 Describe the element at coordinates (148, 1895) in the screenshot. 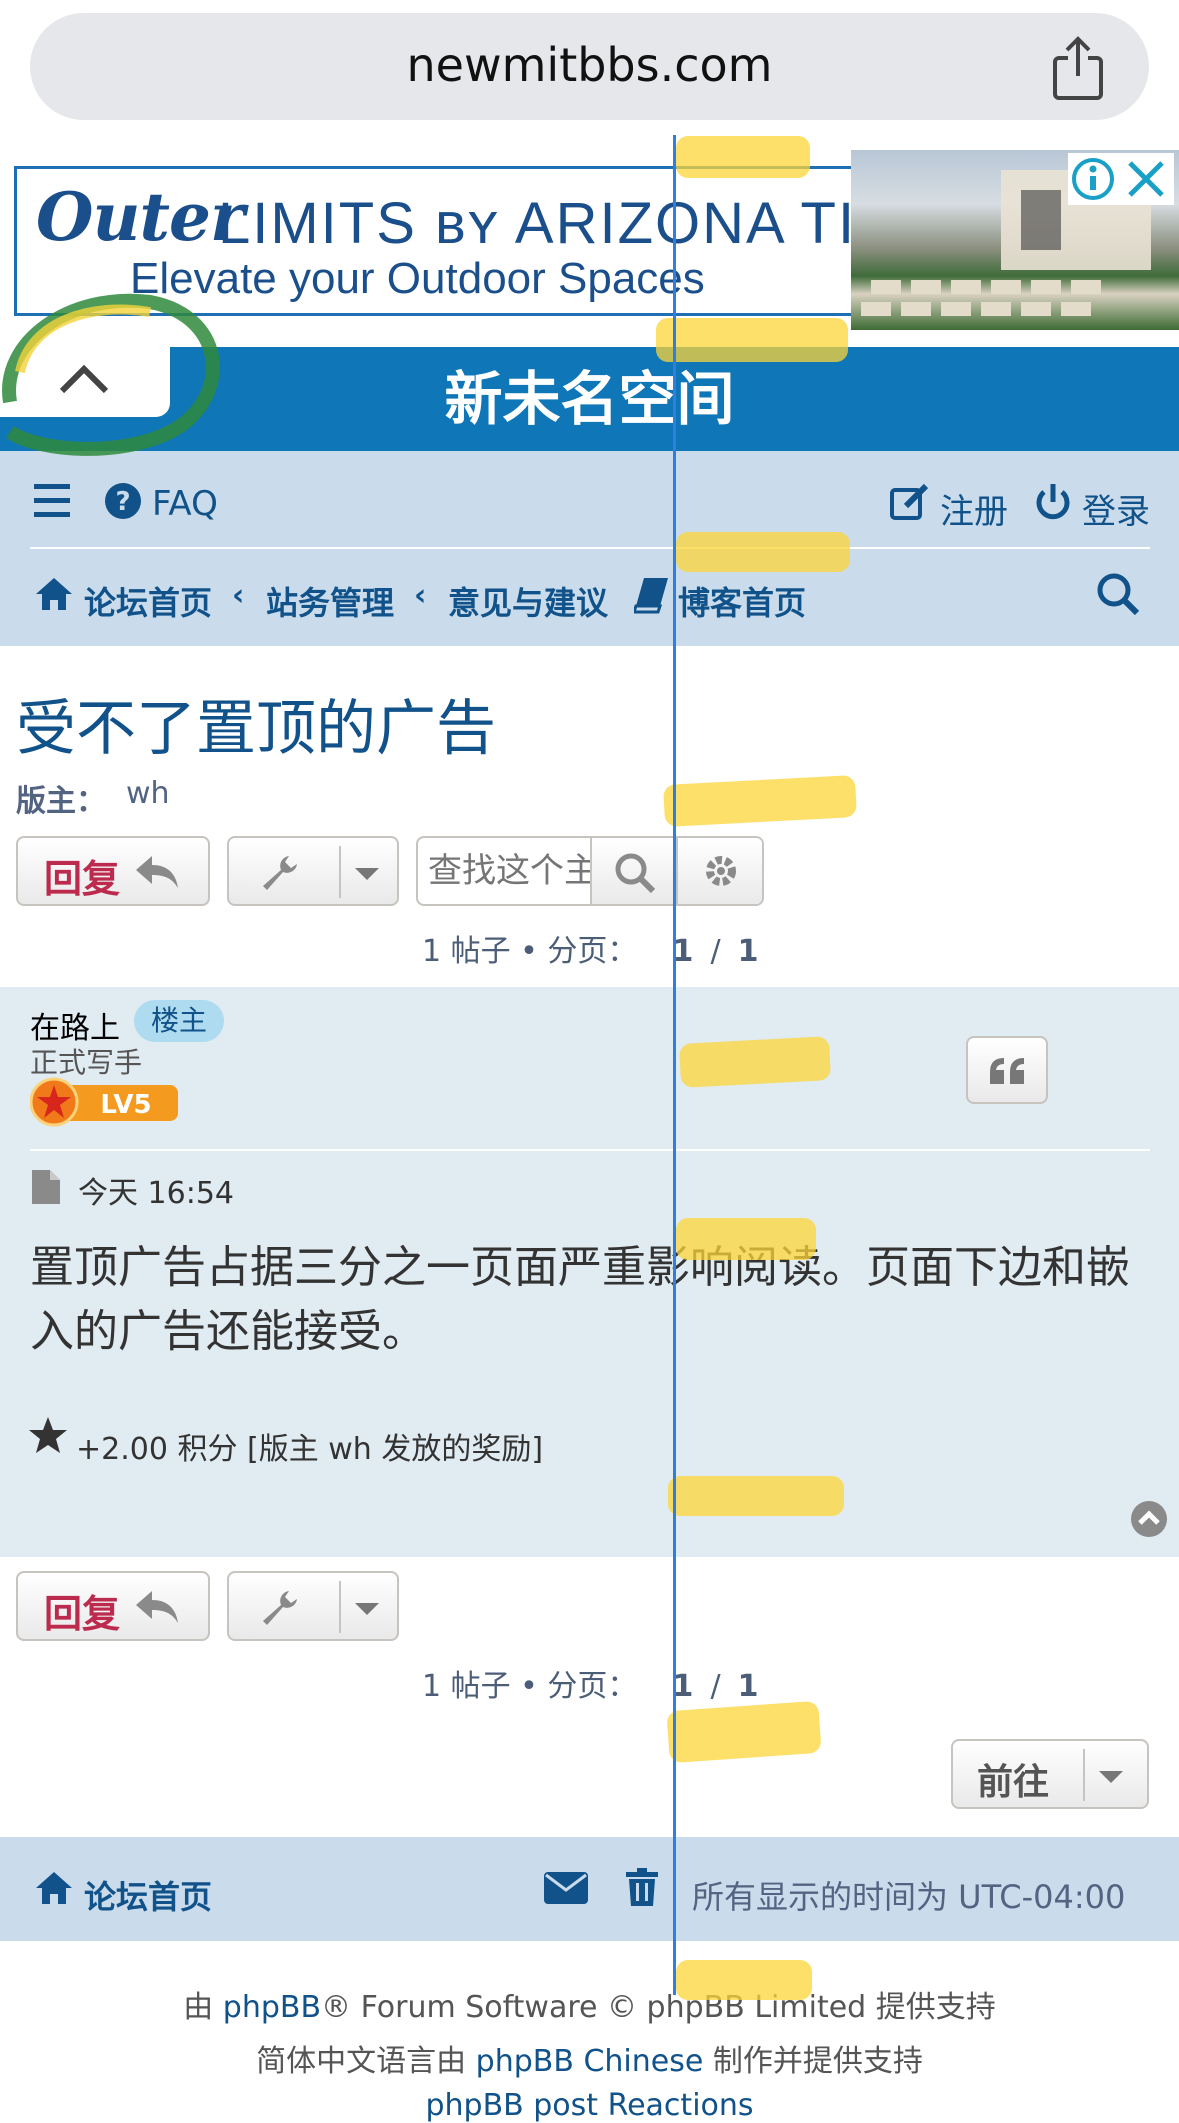

I see `footer-home-link: 论坛首页` at that location.